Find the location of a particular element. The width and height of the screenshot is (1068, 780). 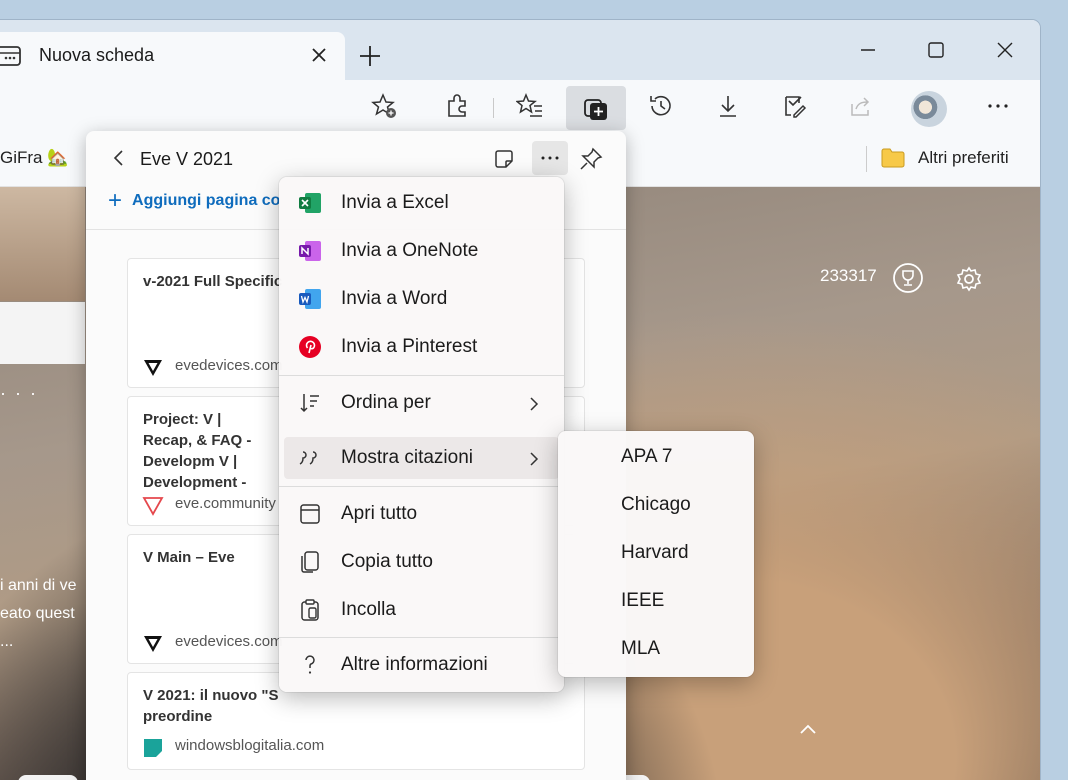

citation-mla: MLA is located at coordinates (656, 649).